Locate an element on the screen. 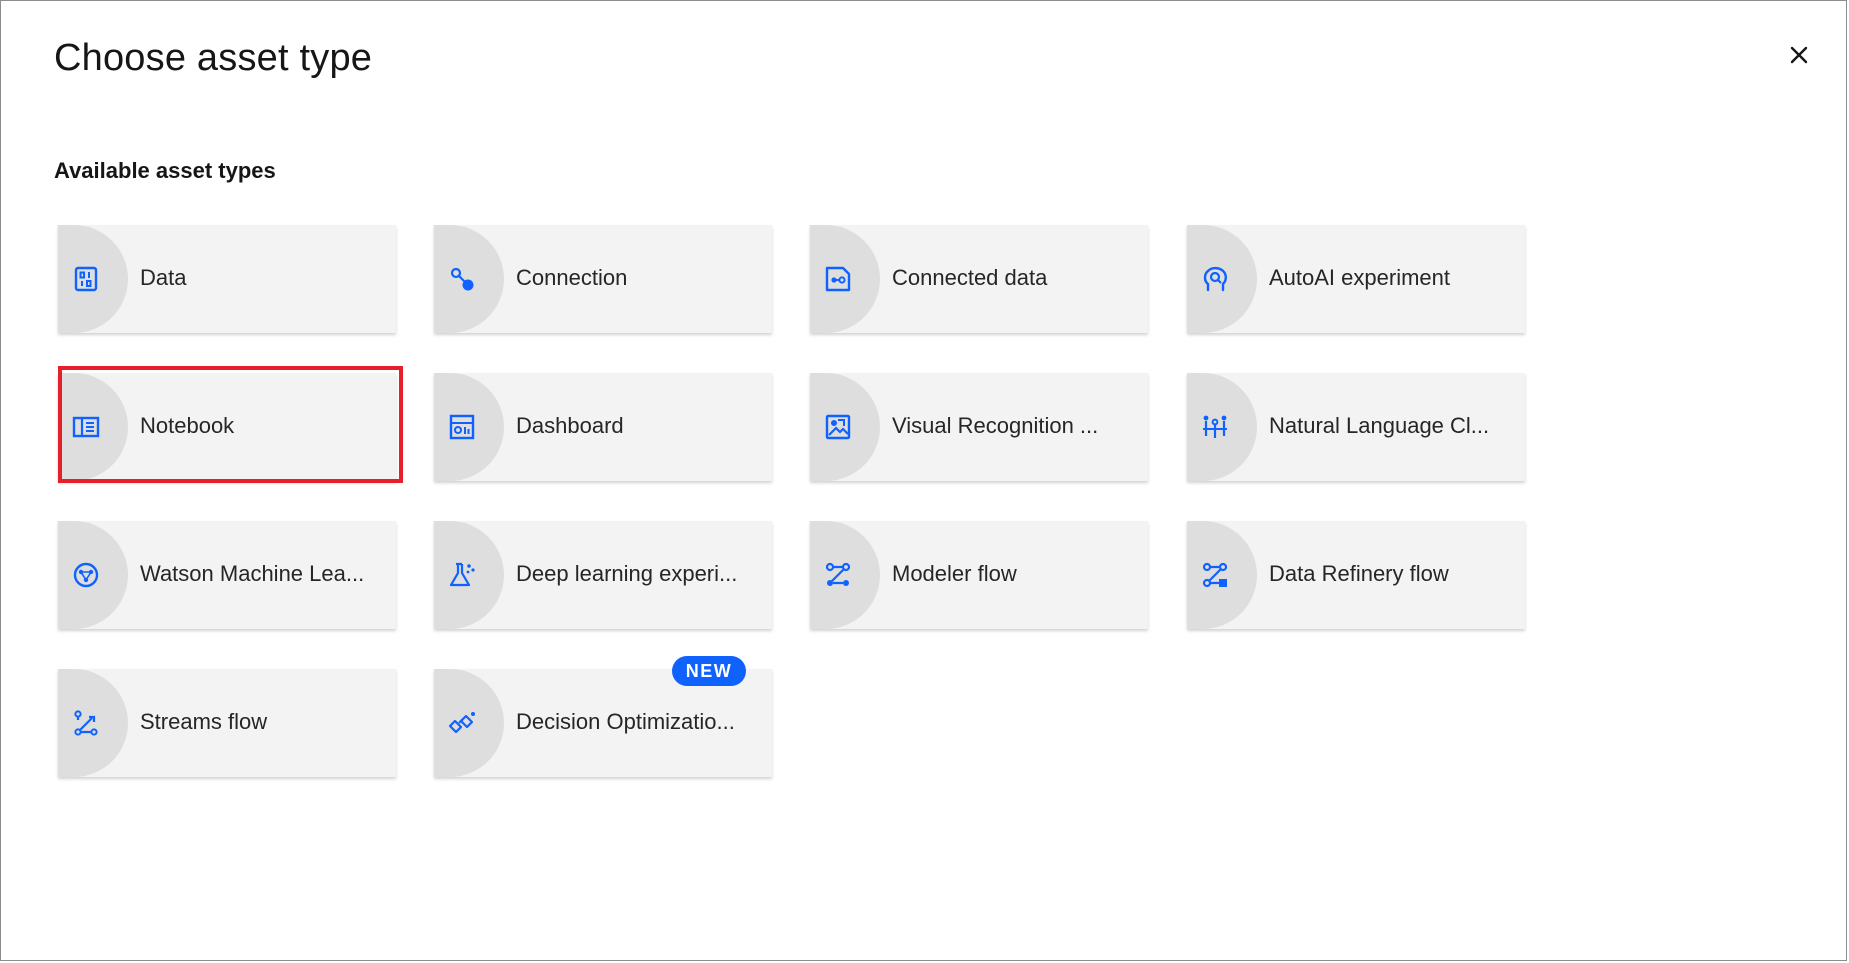 The image size is (1849, 963). natural-language-icon is located at coordinates (1215, 426).